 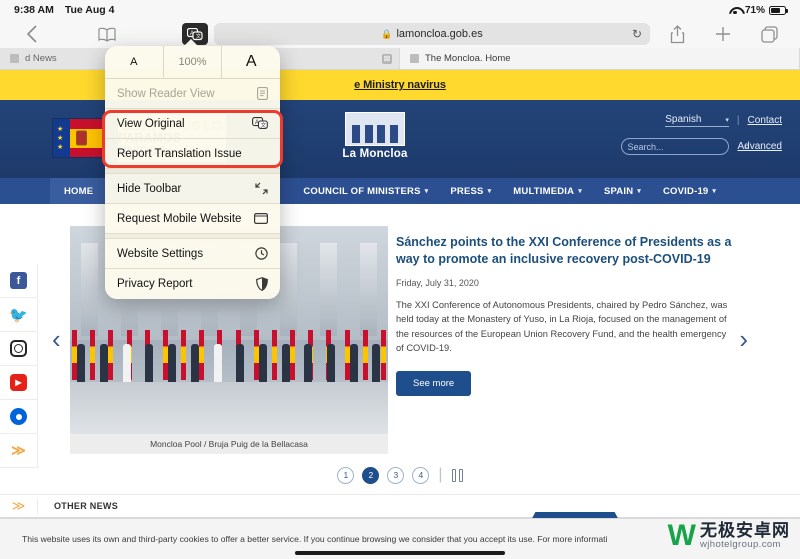 What do you see at coordinates (371, 475) in the screenshot?
I see `pager-dot-2: 2` at bounding box center [371, 475].